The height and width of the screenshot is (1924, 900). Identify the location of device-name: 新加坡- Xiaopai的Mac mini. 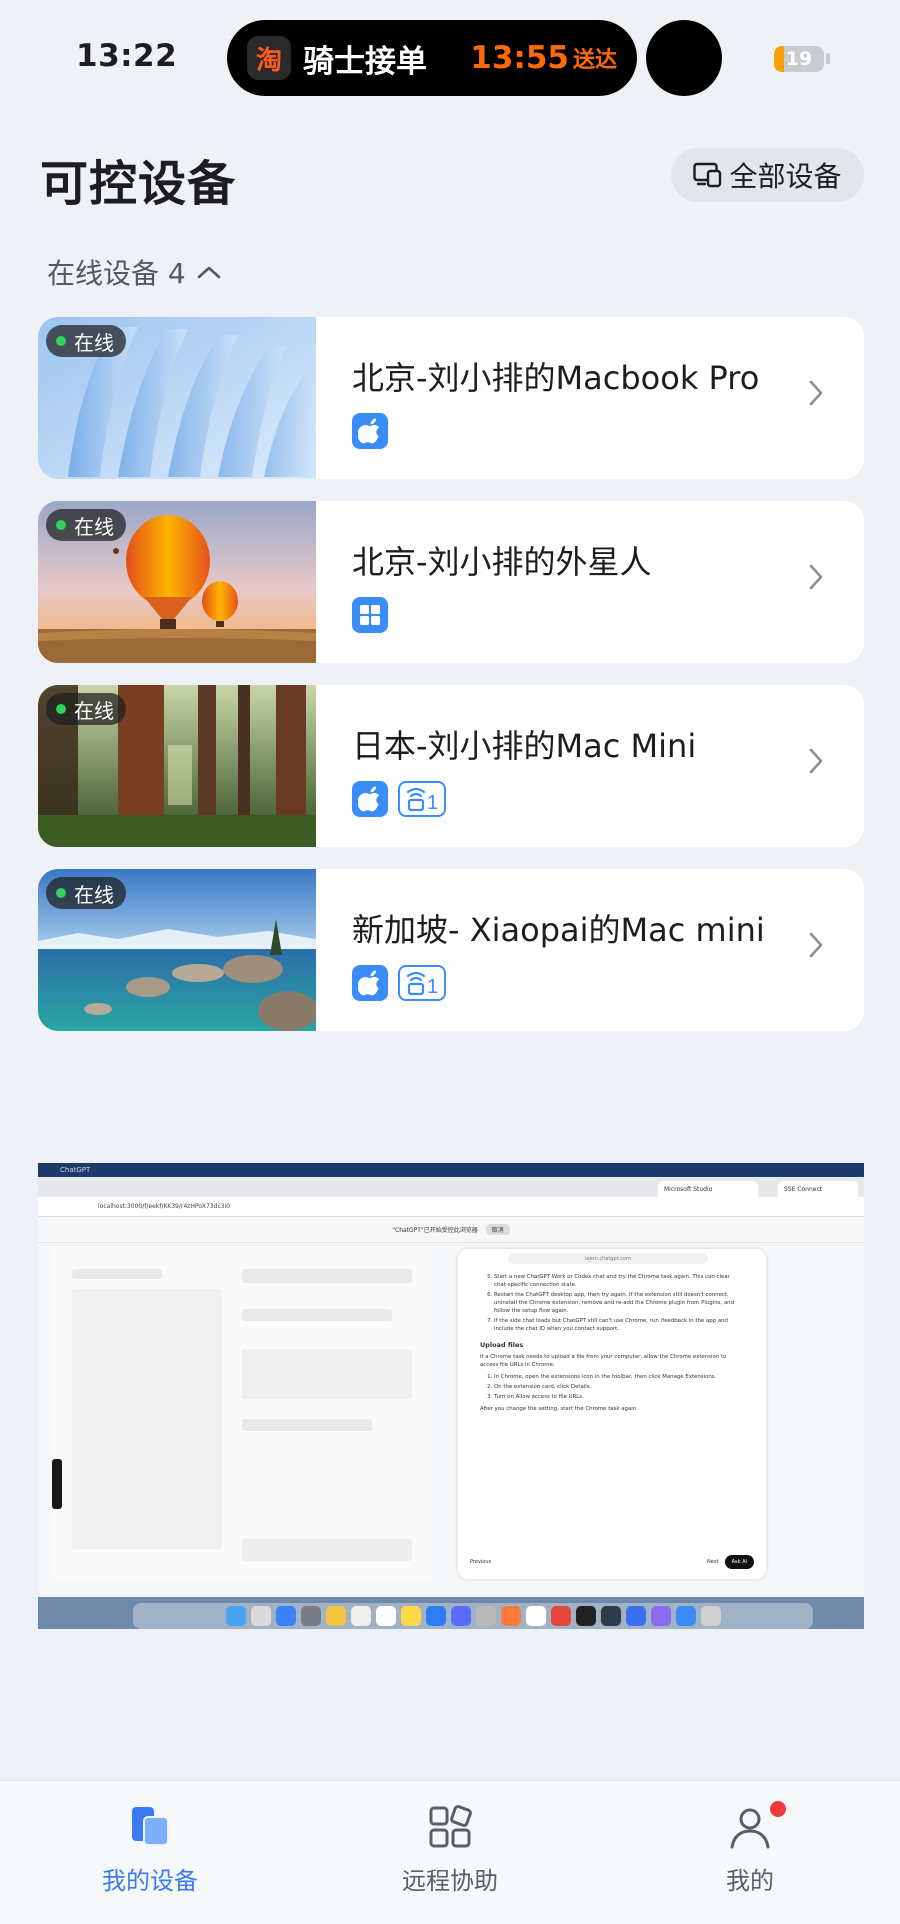
(558, 930).